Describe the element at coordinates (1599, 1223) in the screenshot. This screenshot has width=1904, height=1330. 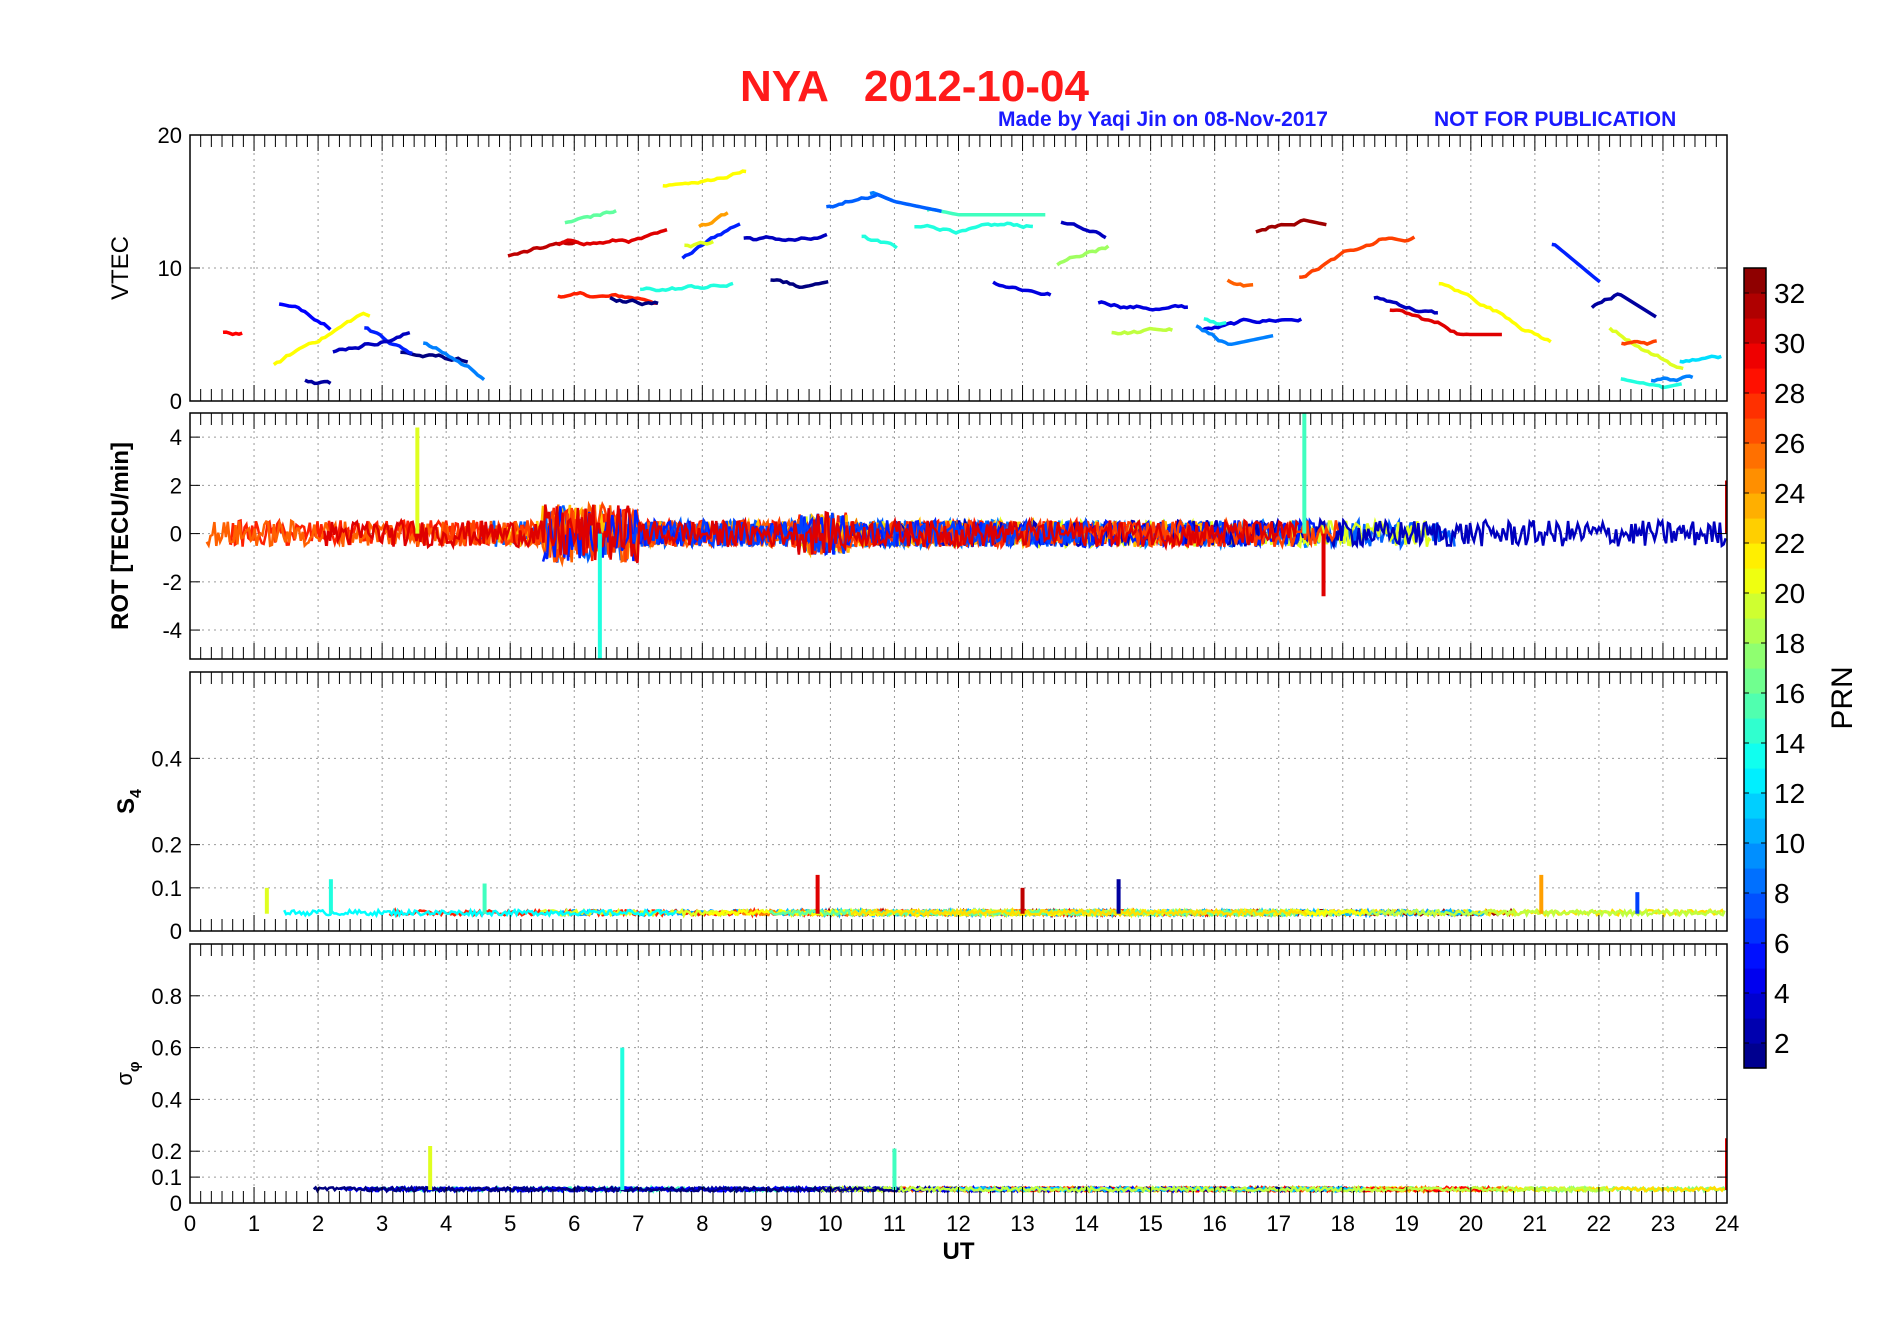
I see `x-tick-label: 22` at that location.